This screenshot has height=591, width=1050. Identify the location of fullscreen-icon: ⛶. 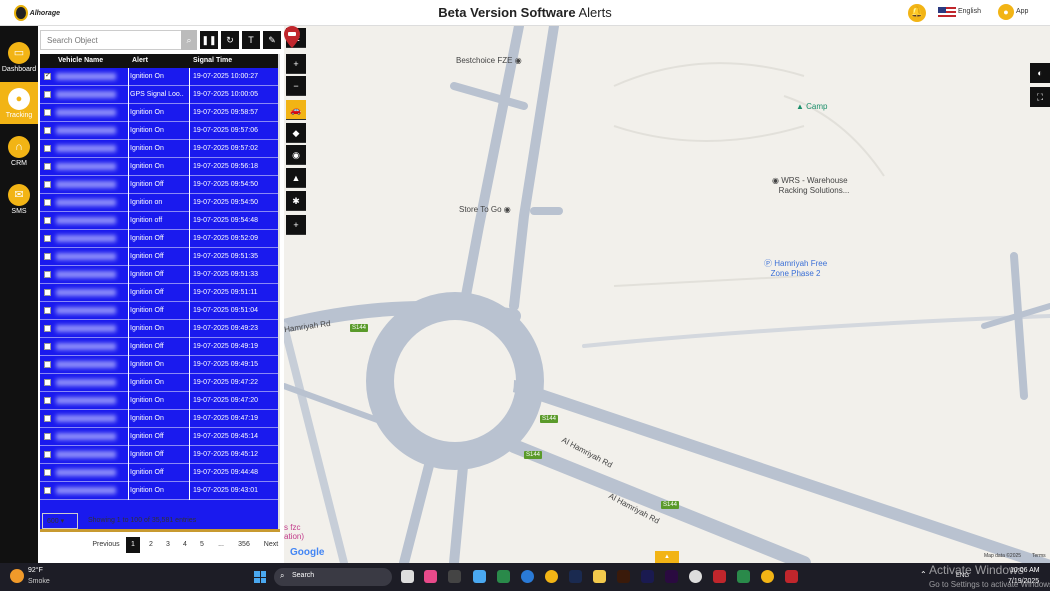
(1040, 97).